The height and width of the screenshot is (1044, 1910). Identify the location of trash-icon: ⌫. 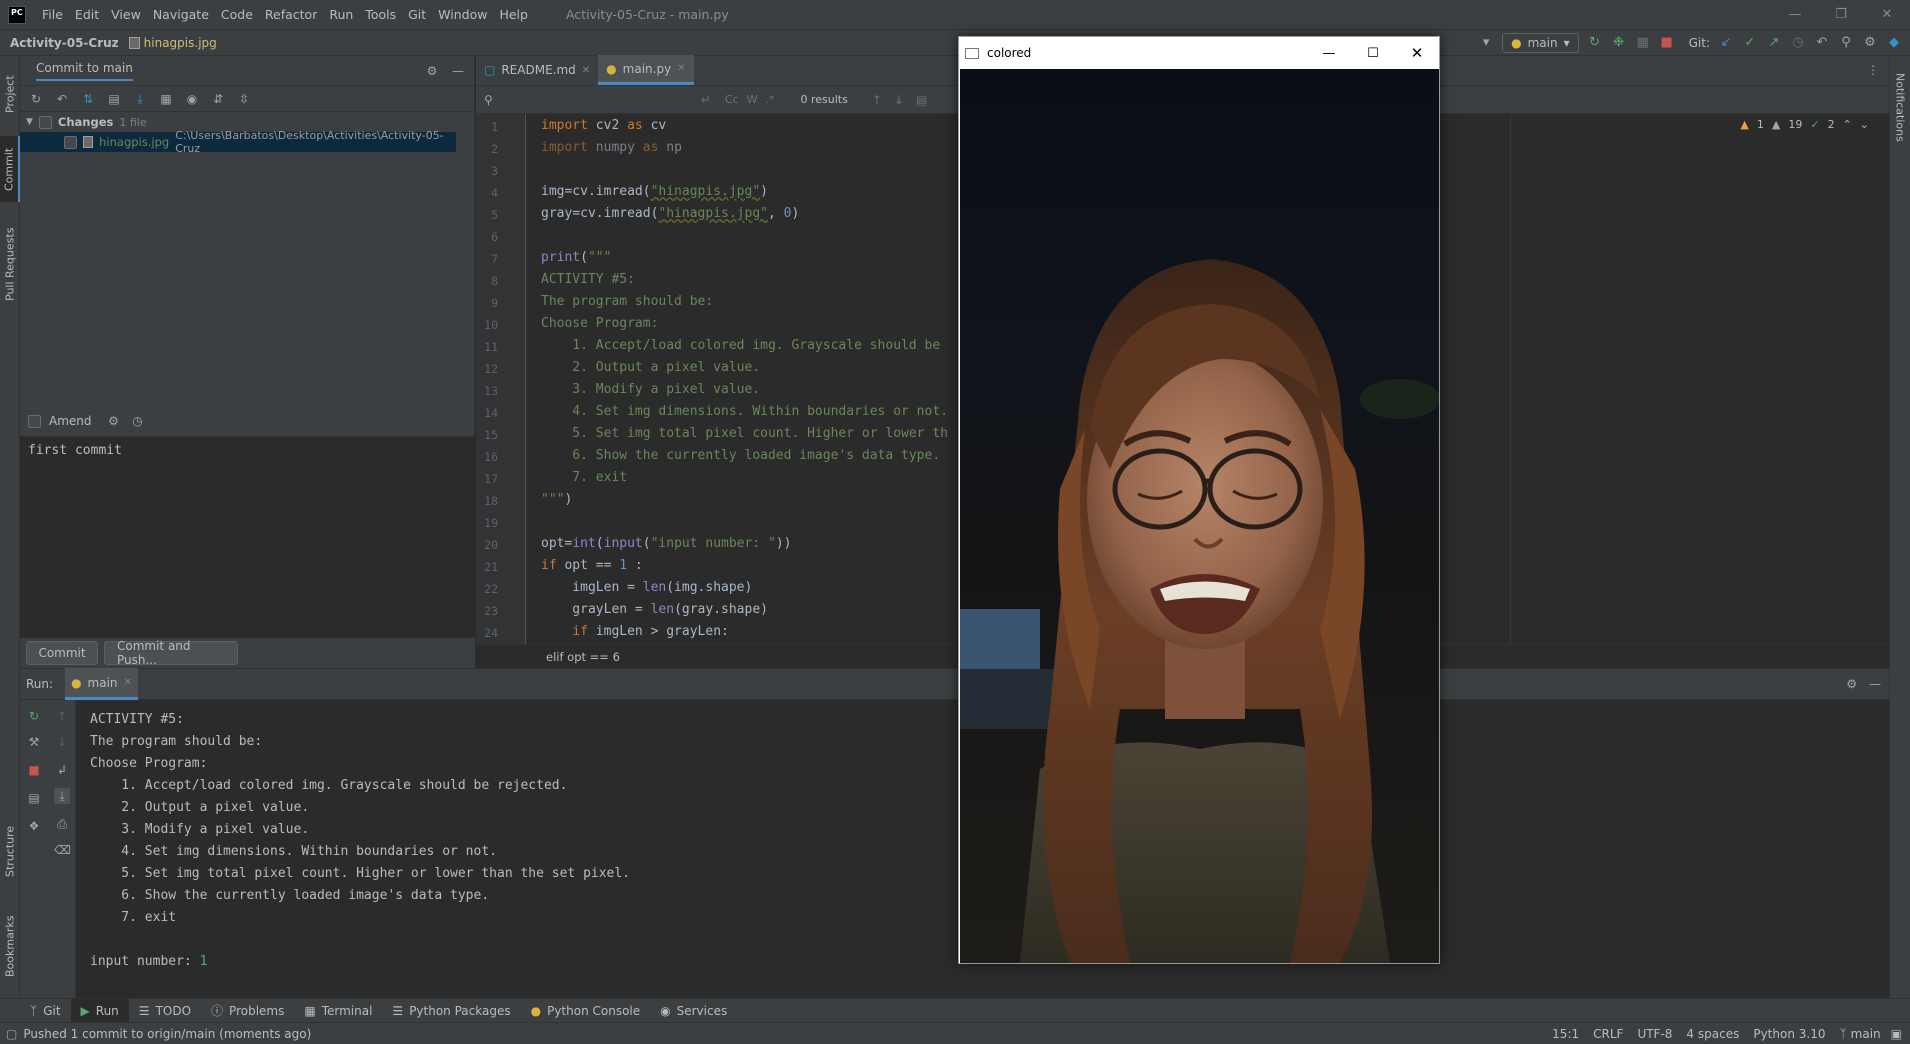
(62, 850).